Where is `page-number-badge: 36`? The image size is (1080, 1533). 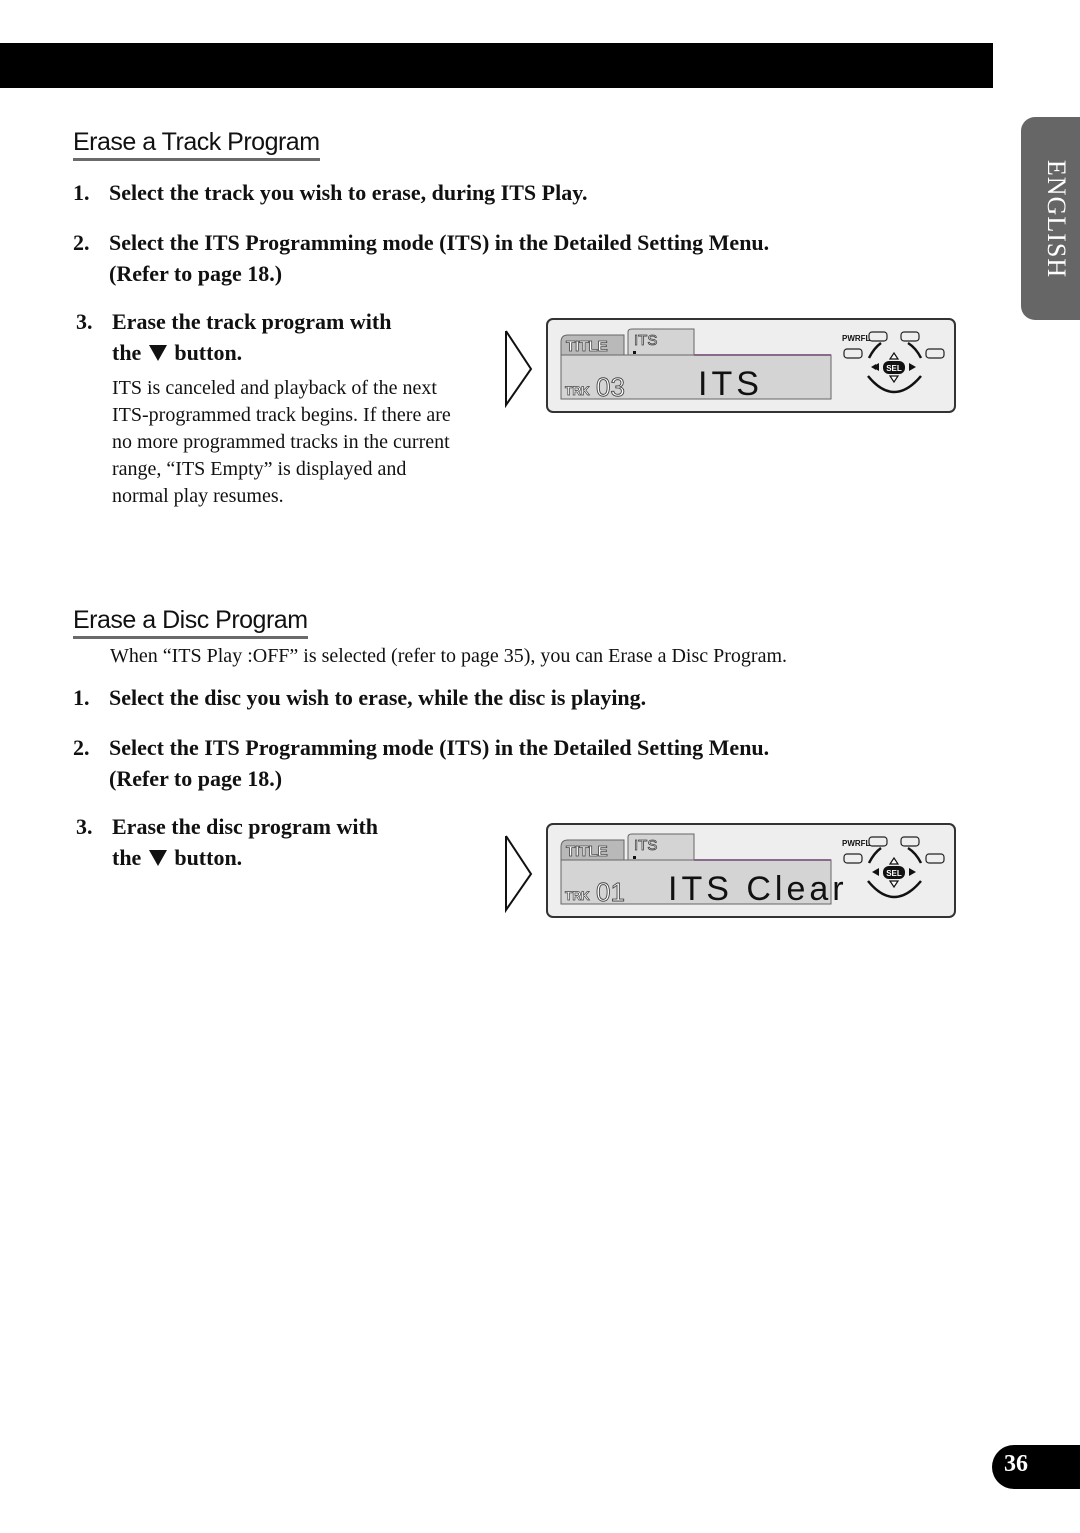 page-number-badge: 36 is located at coordinates (1036, 1467).